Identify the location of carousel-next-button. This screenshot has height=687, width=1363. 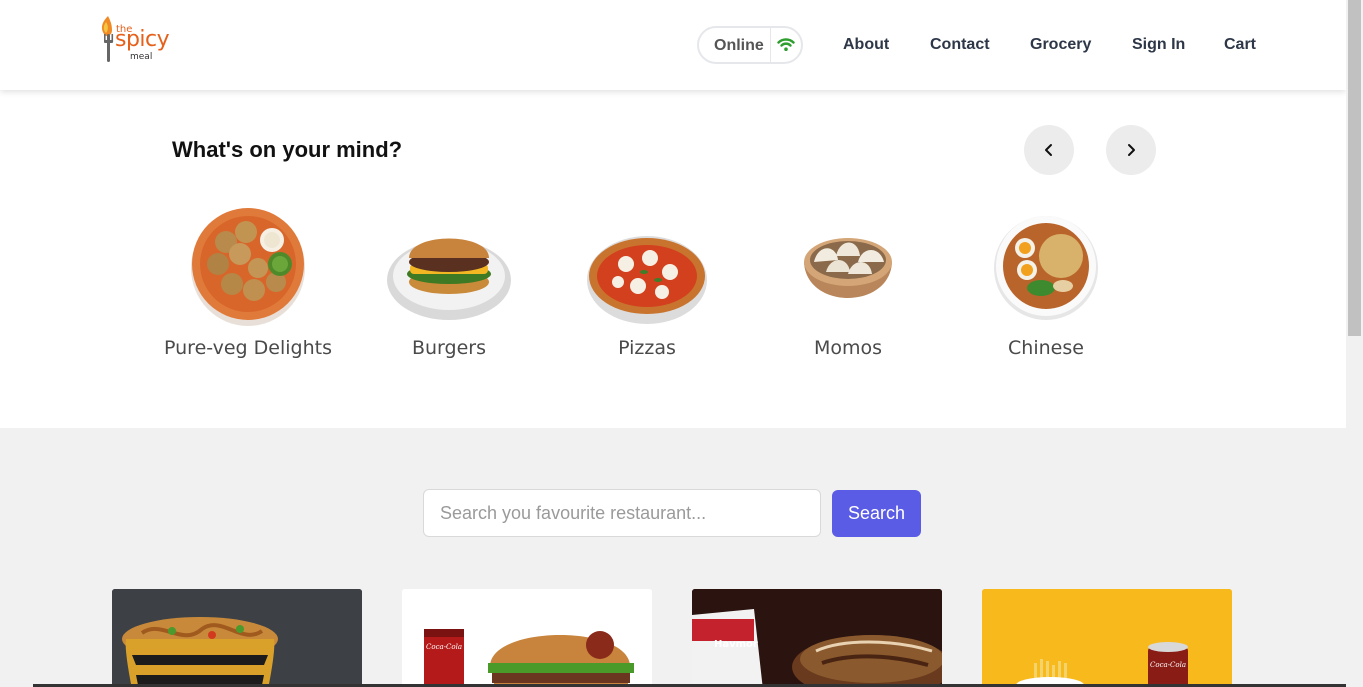
(1131, 150).